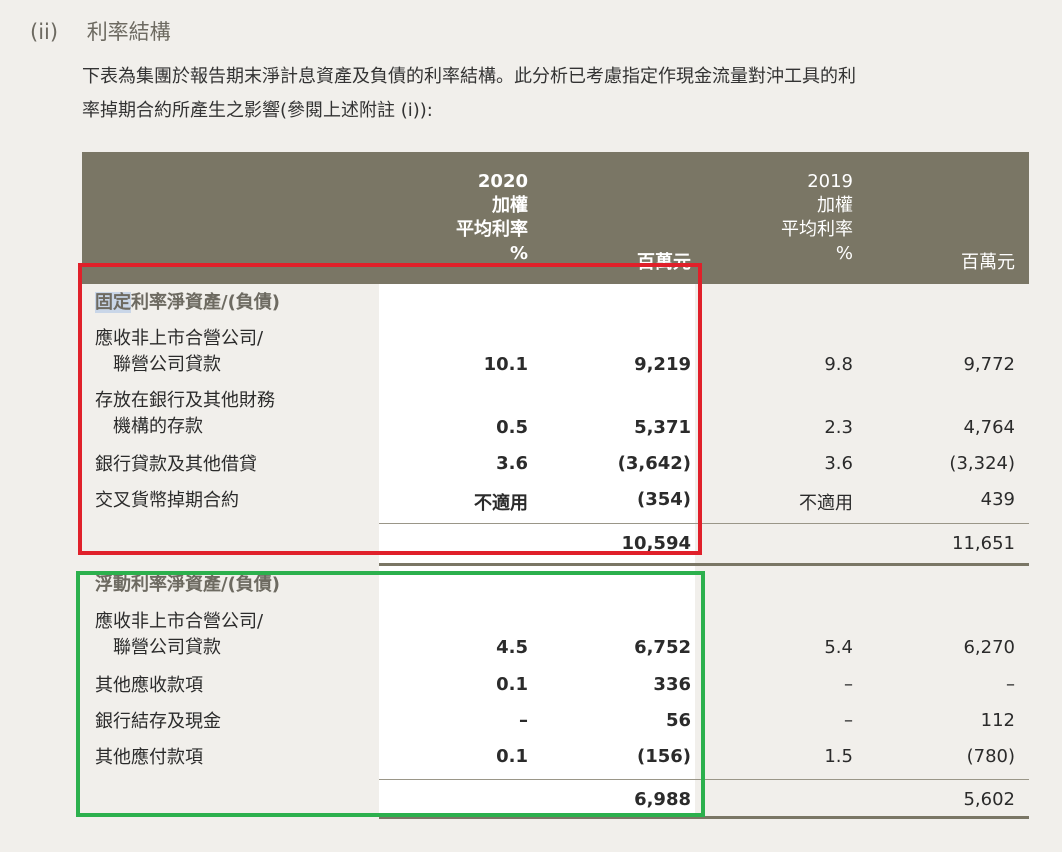 This screenshot has width=1062, height=852. I want to click on section-heading: (ii) 利率結構, so click(100, 31).